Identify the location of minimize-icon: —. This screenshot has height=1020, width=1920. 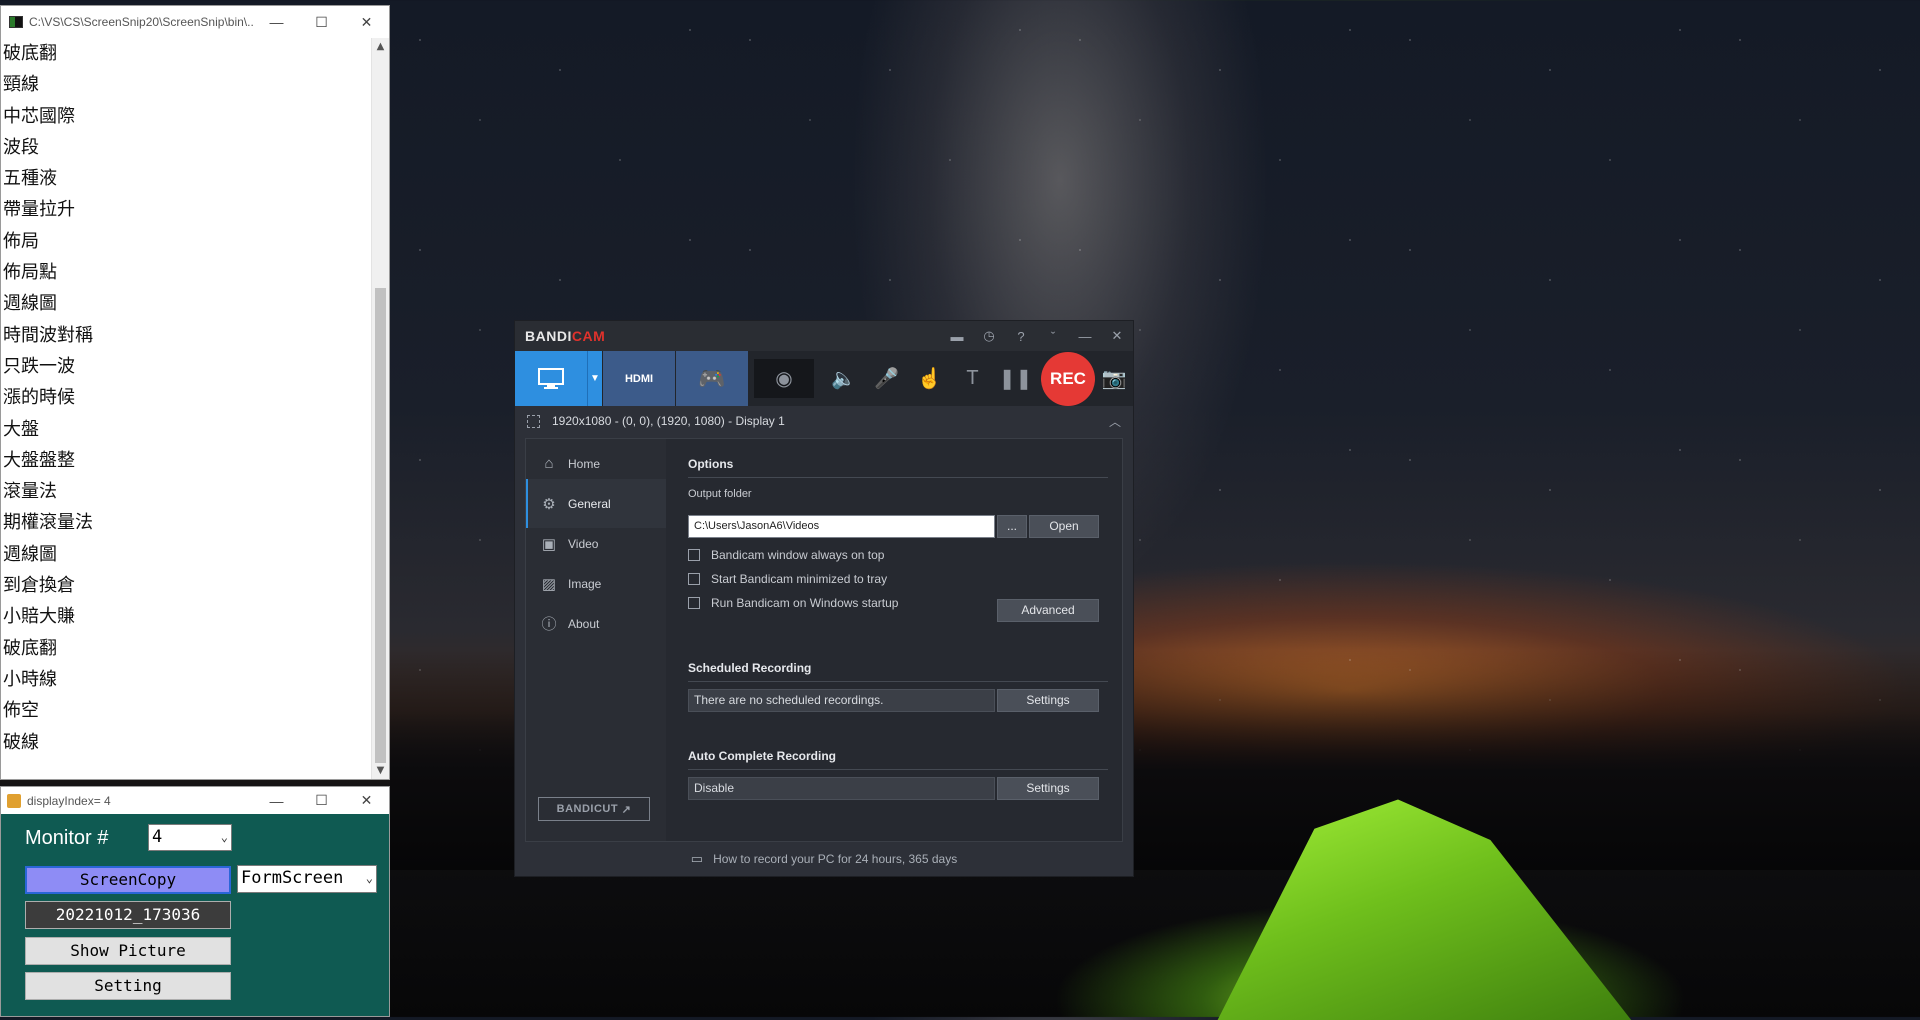
(1085, 336).